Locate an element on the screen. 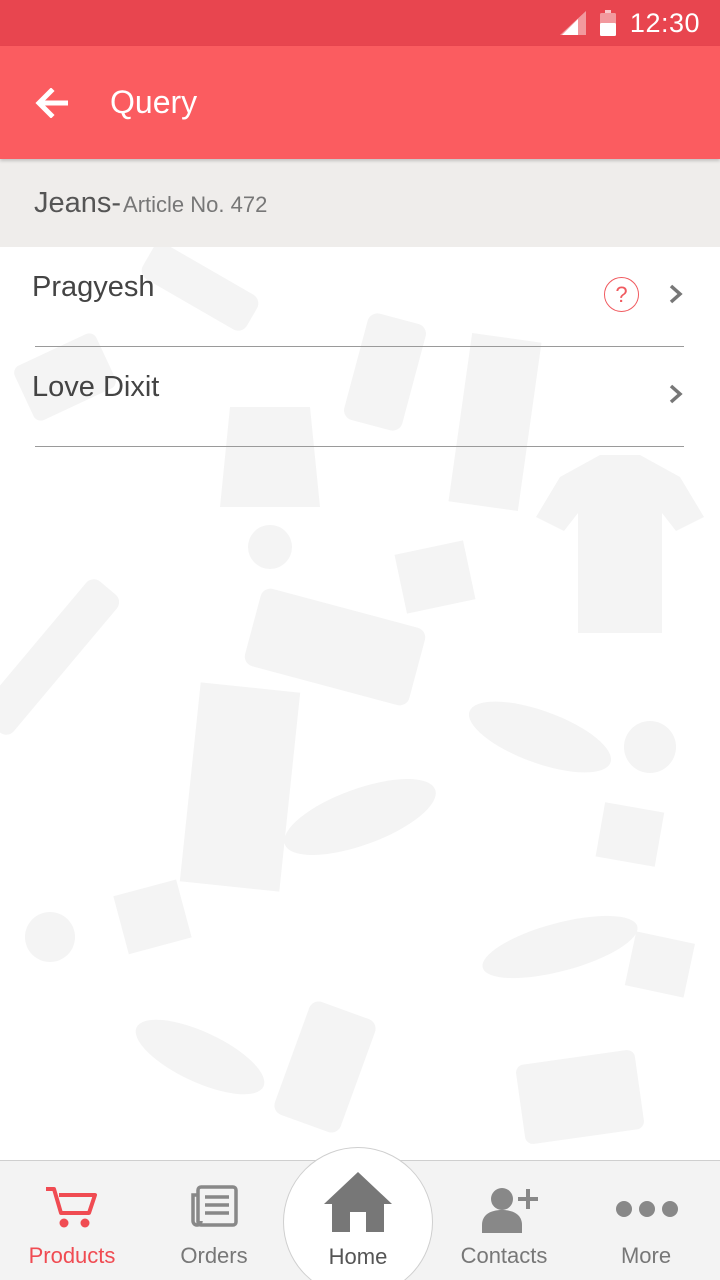 The height and width of the screenshot is (1280, 720). battery-icon is located at coordinates (607, 23).